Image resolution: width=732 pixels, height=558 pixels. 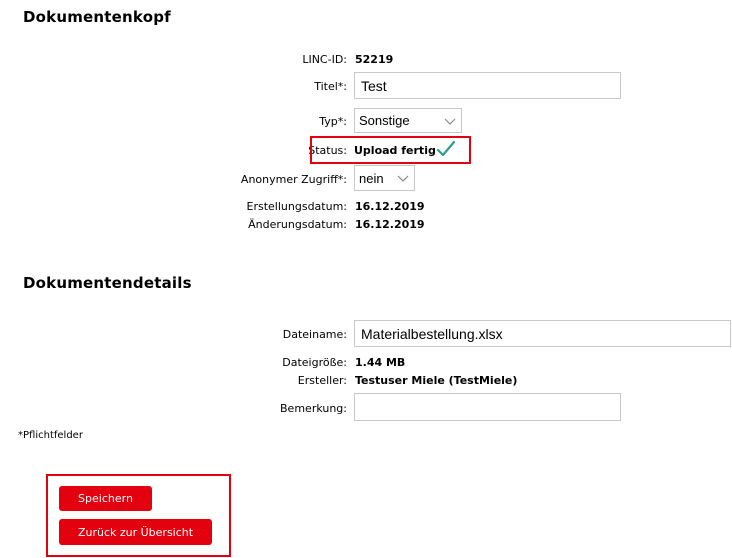 What do you see at coordinates (50, 435) in the screenshot?
I see `required-fields-note: *Pflichtfelder` at bounding box center [50, 435].